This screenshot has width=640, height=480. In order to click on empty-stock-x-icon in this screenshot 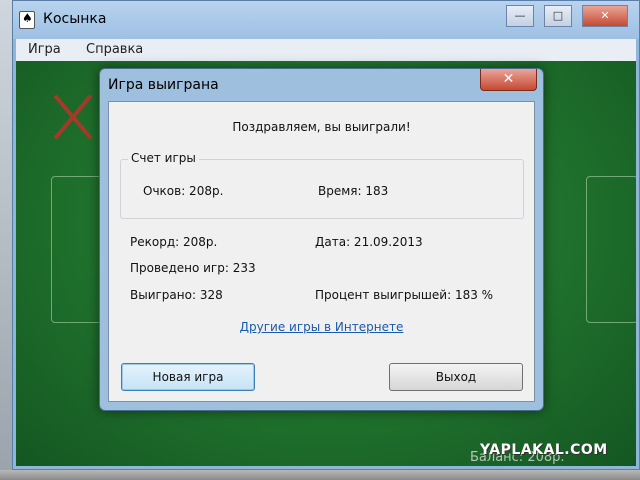, I will do `click(73, 117)`.